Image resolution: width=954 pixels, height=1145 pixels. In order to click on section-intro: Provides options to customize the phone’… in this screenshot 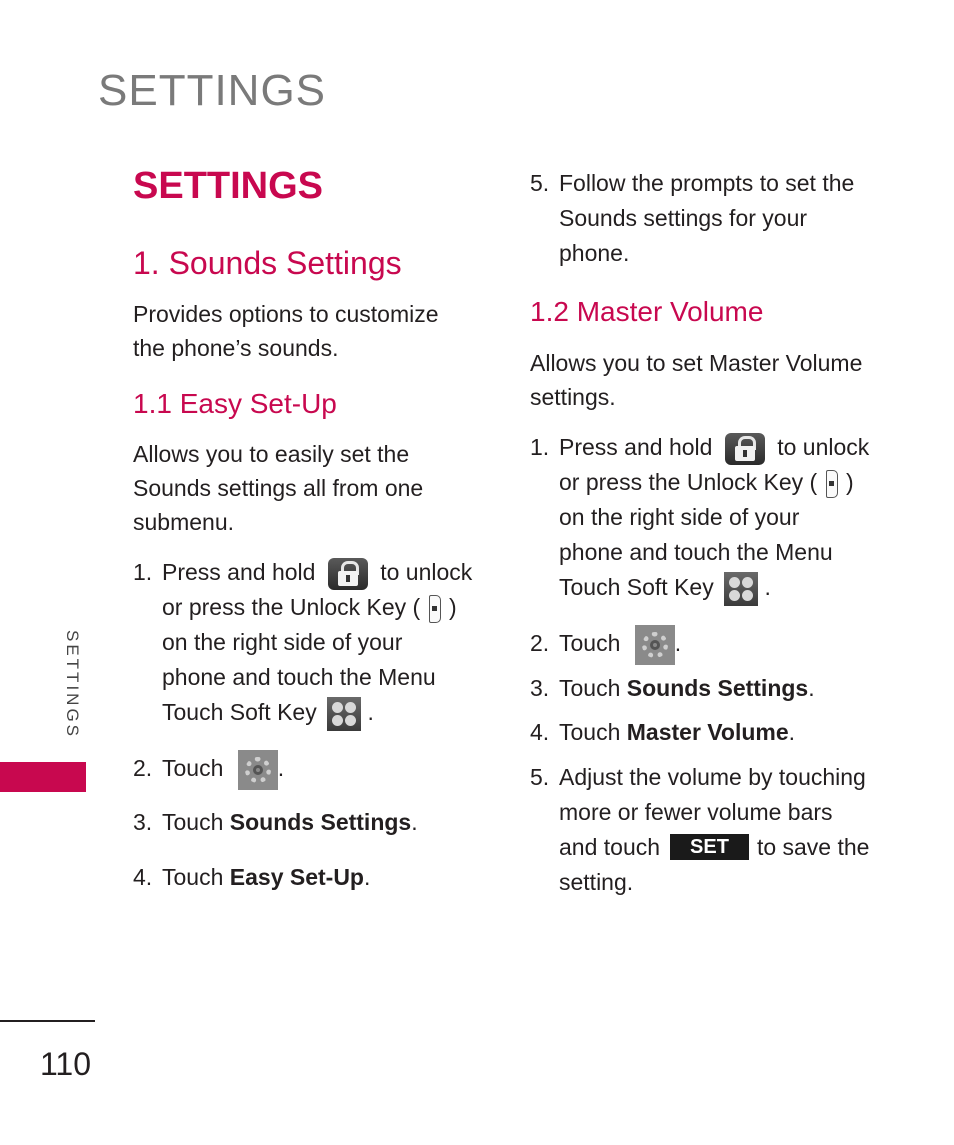, I will do `click(286, 331)`.